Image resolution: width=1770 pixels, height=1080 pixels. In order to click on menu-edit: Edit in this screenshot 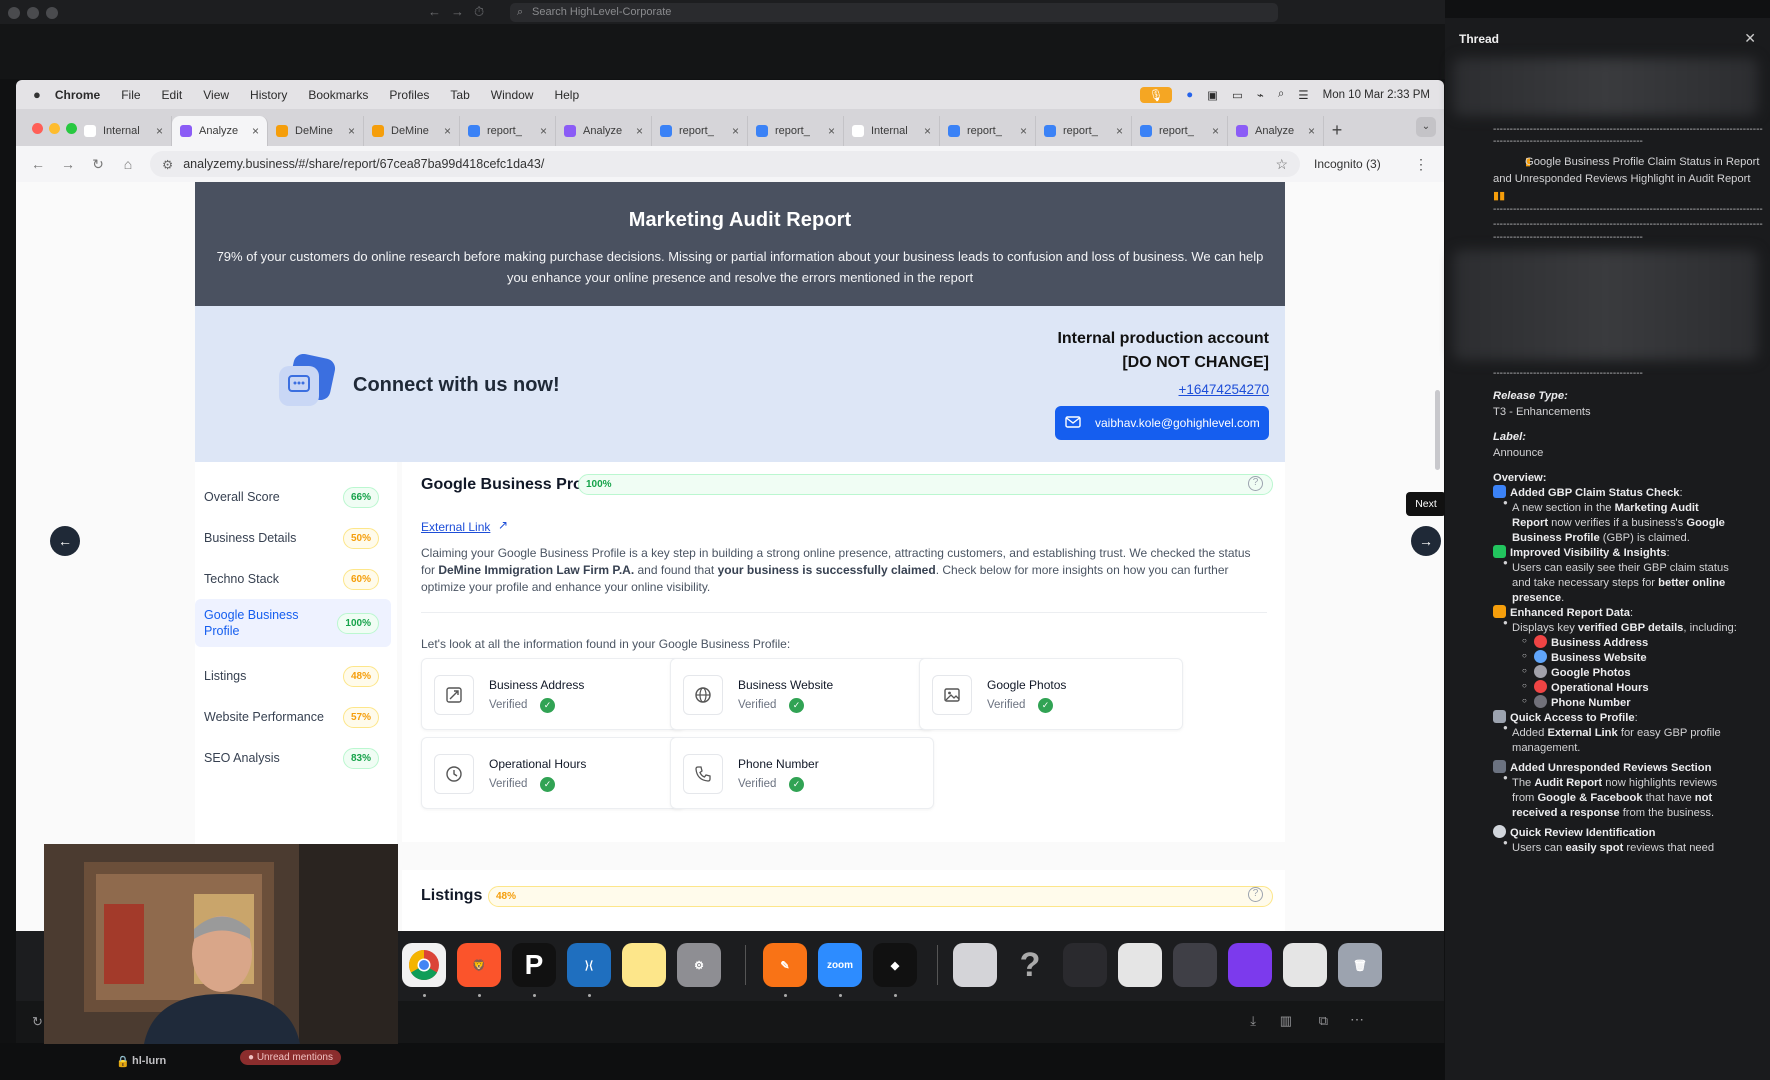, I will do `click(172, 95)`.